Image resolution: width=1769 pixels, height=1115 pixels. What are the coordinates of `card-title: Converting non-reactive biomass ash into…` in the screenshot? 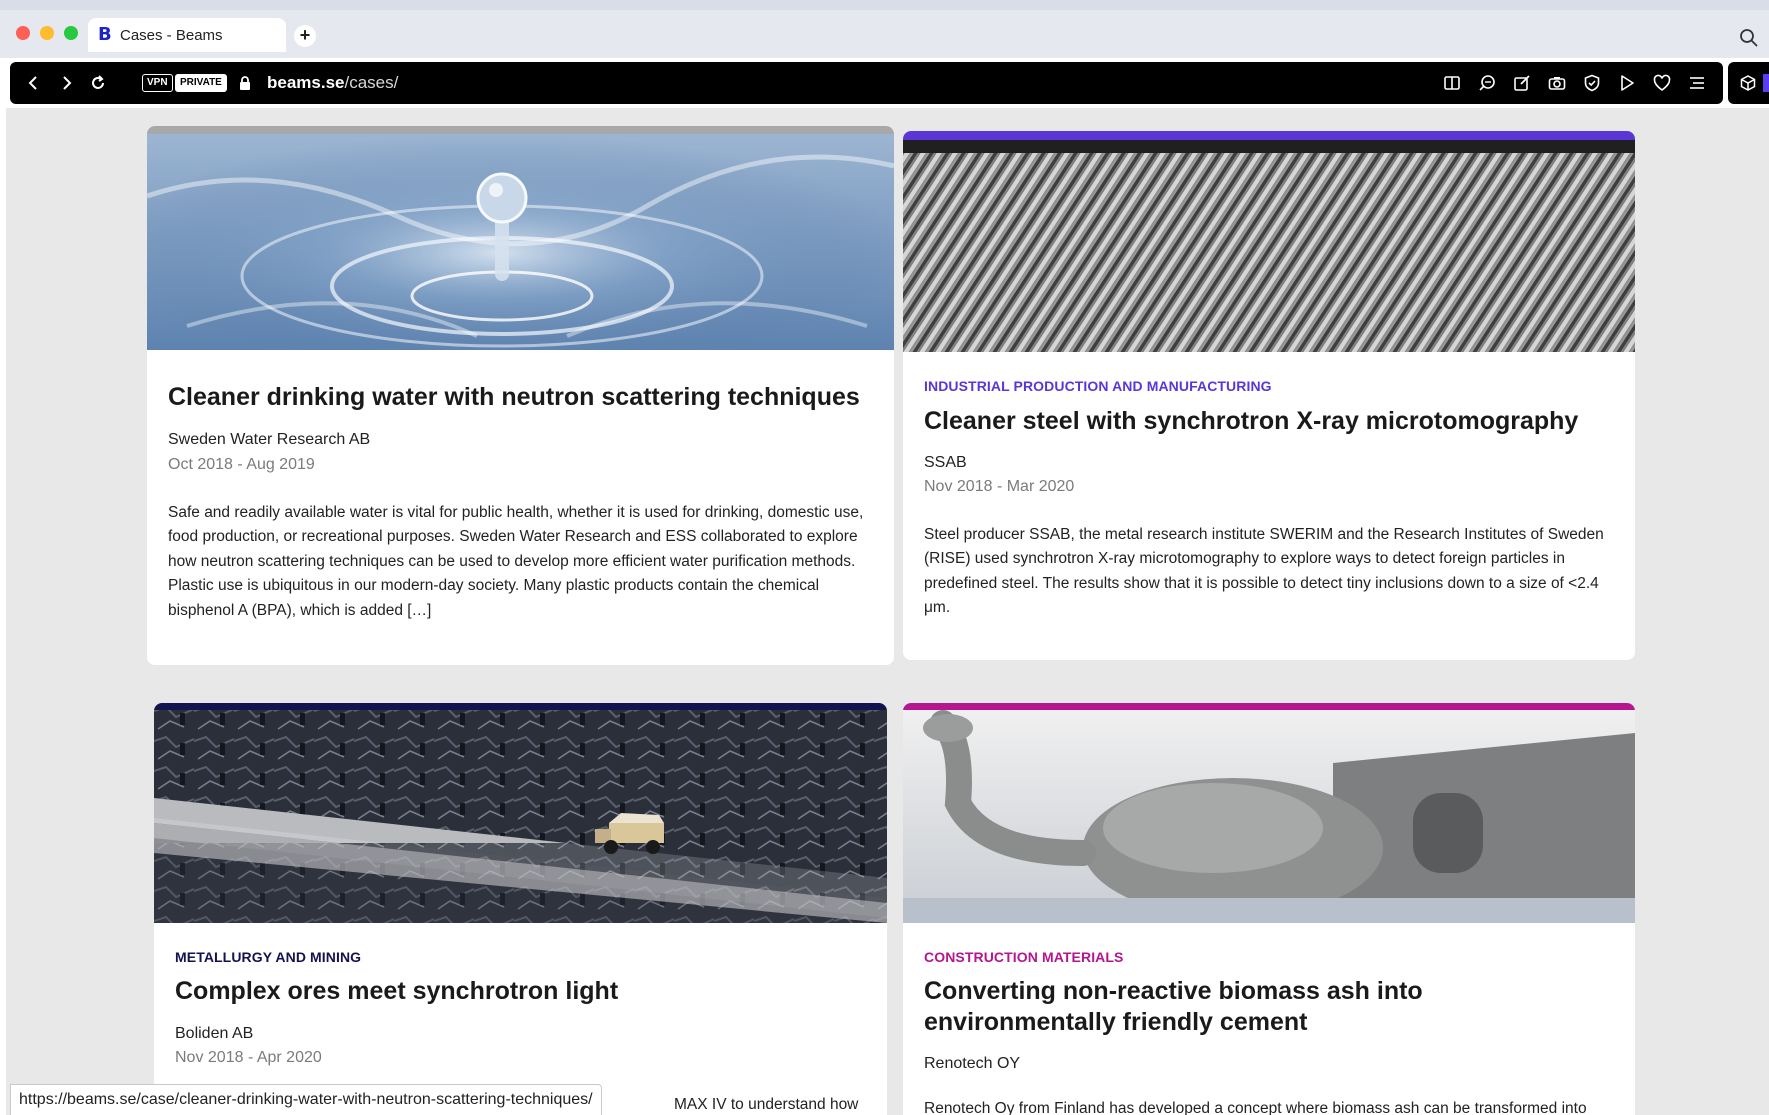 It's located at (1269, 1007).